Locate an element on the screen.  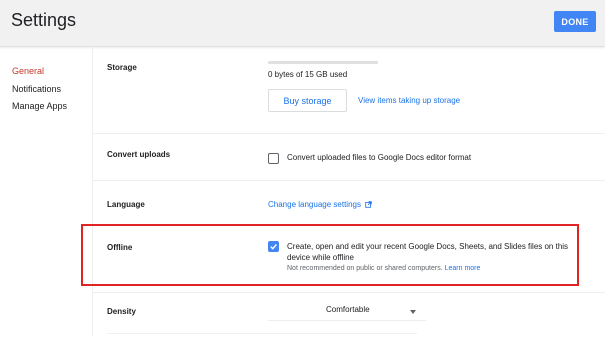
offline-highlight-box is located at coordinates (330, 255).